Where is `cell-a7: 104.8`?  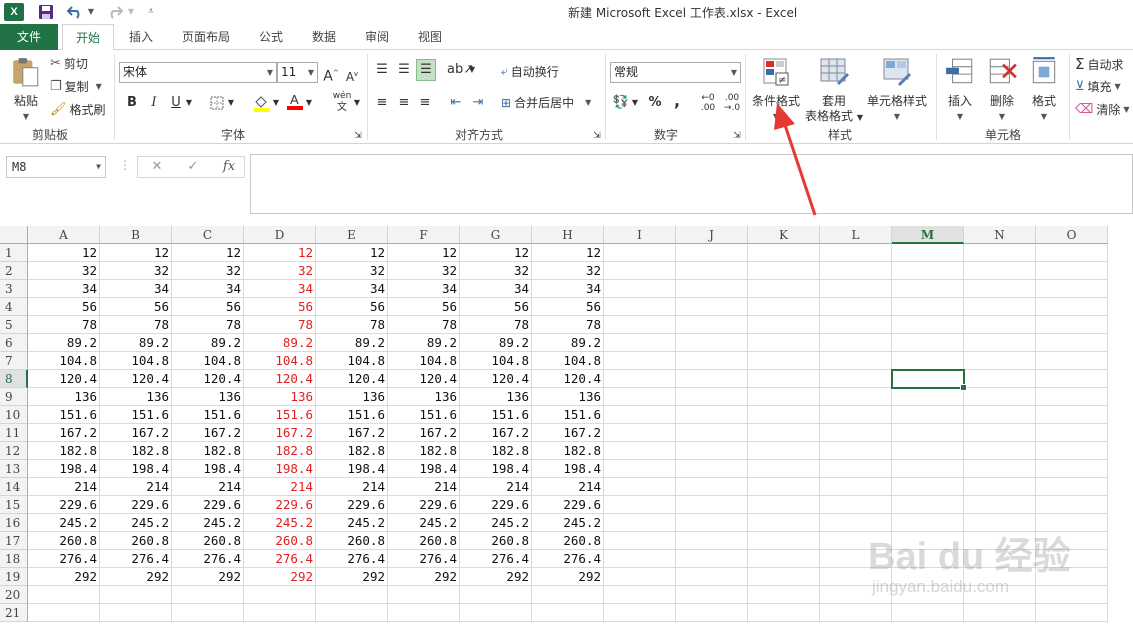
cell-a7: 104.8 is located at coordinates (64, 361).